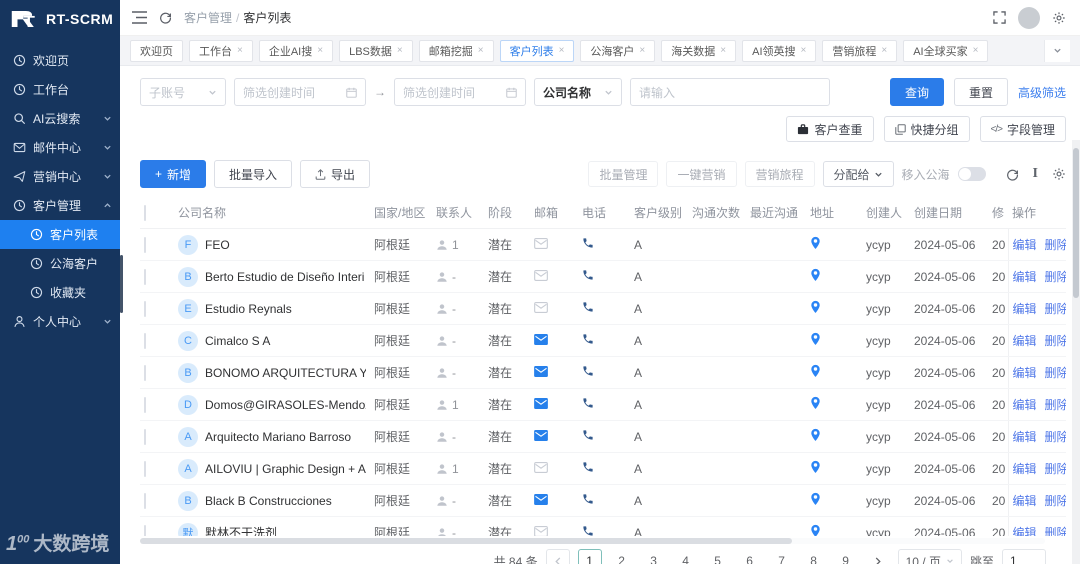 The image size is (1080, 564). Describe the element at coordinates (1029, 17) in the screenshot. I see `user-avatar` at that location.